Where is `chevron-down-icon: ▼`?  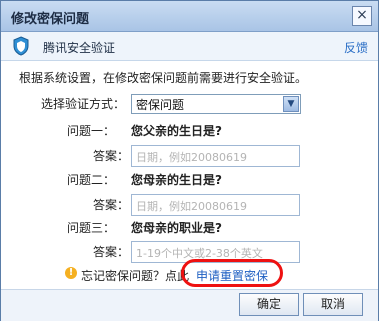 chevron-down-icon: ▼ is located at coordinates (291, 104).